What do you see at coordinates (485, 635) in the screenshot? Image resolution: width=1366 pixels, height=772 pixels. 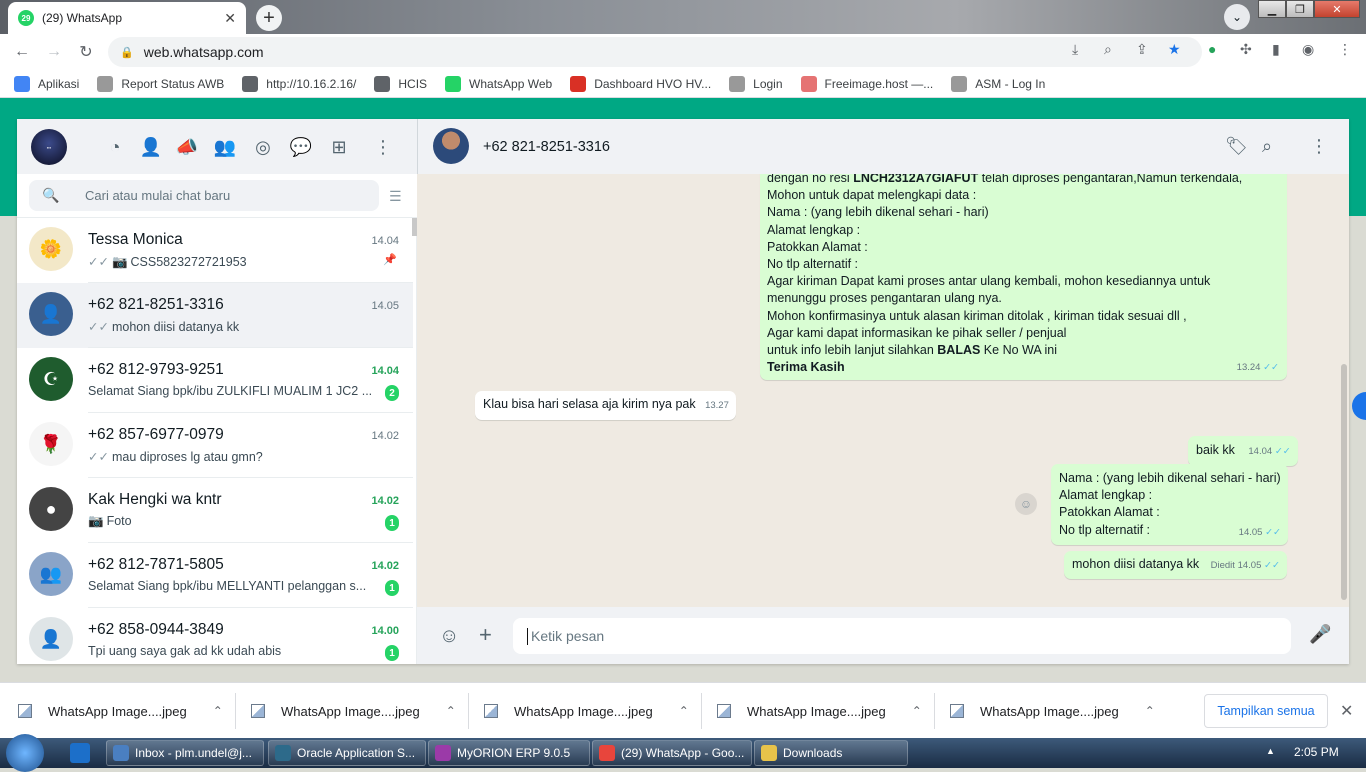 I see `attach-plus-icon: +` at bounding box center [485, 635].